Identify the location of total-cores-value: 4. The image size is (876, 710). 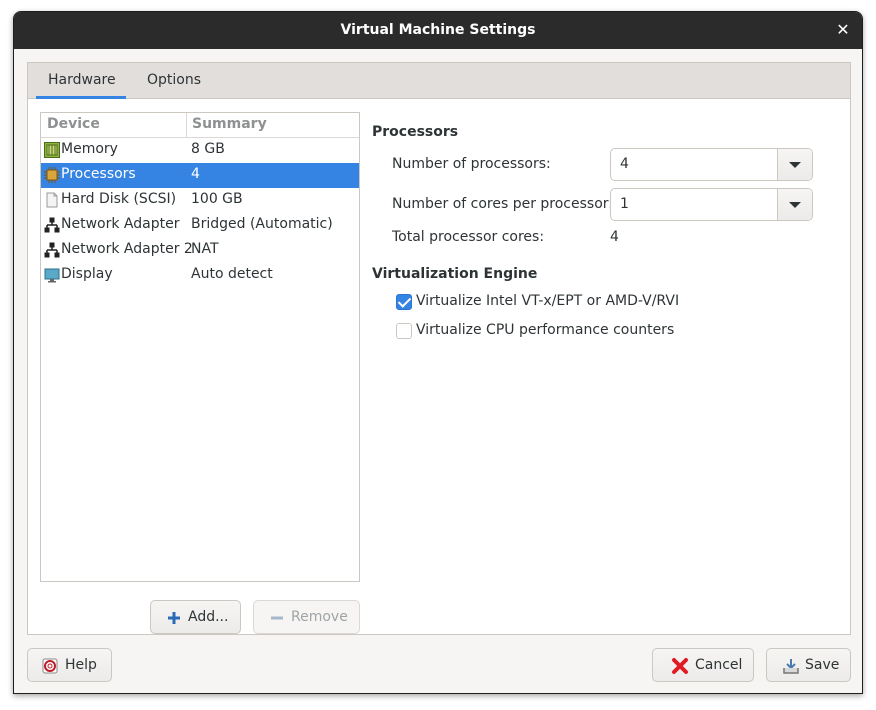
(614, 237).